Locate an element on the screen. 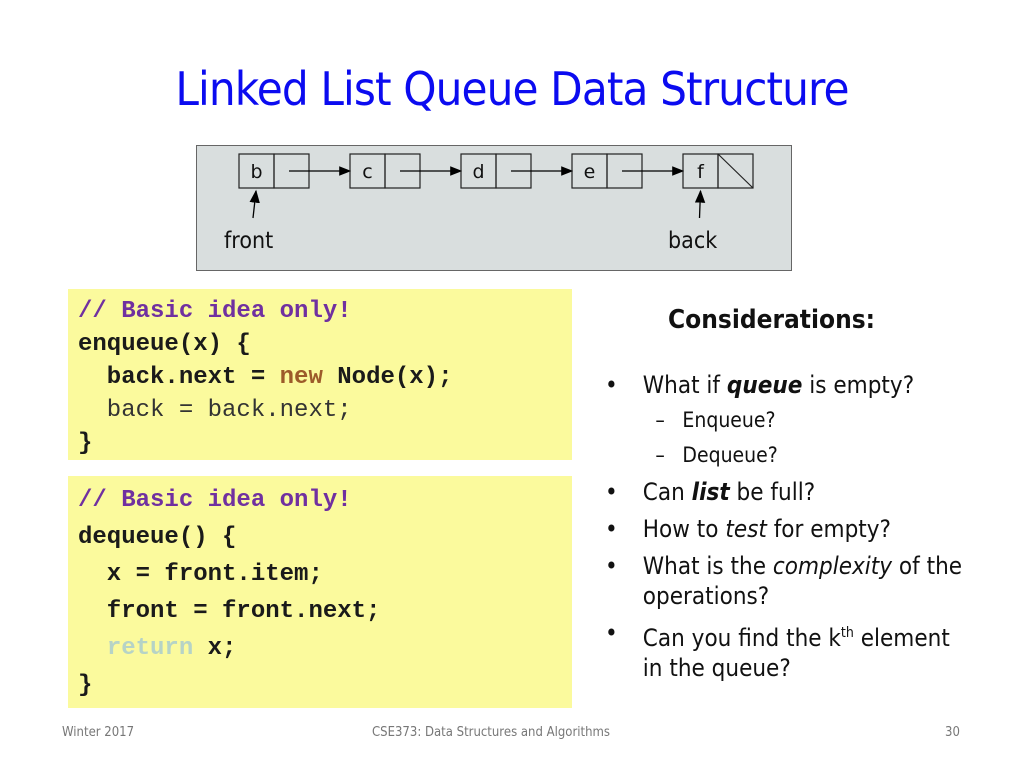  bullet-text: for empty? is located at coordinates (829, 529).